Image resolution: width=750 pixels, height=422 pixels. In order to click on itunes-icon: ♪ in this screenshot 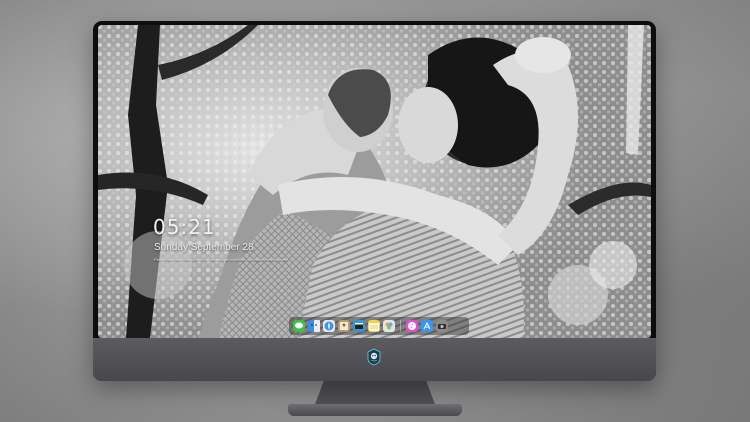, I will do `click(412, 326)`.